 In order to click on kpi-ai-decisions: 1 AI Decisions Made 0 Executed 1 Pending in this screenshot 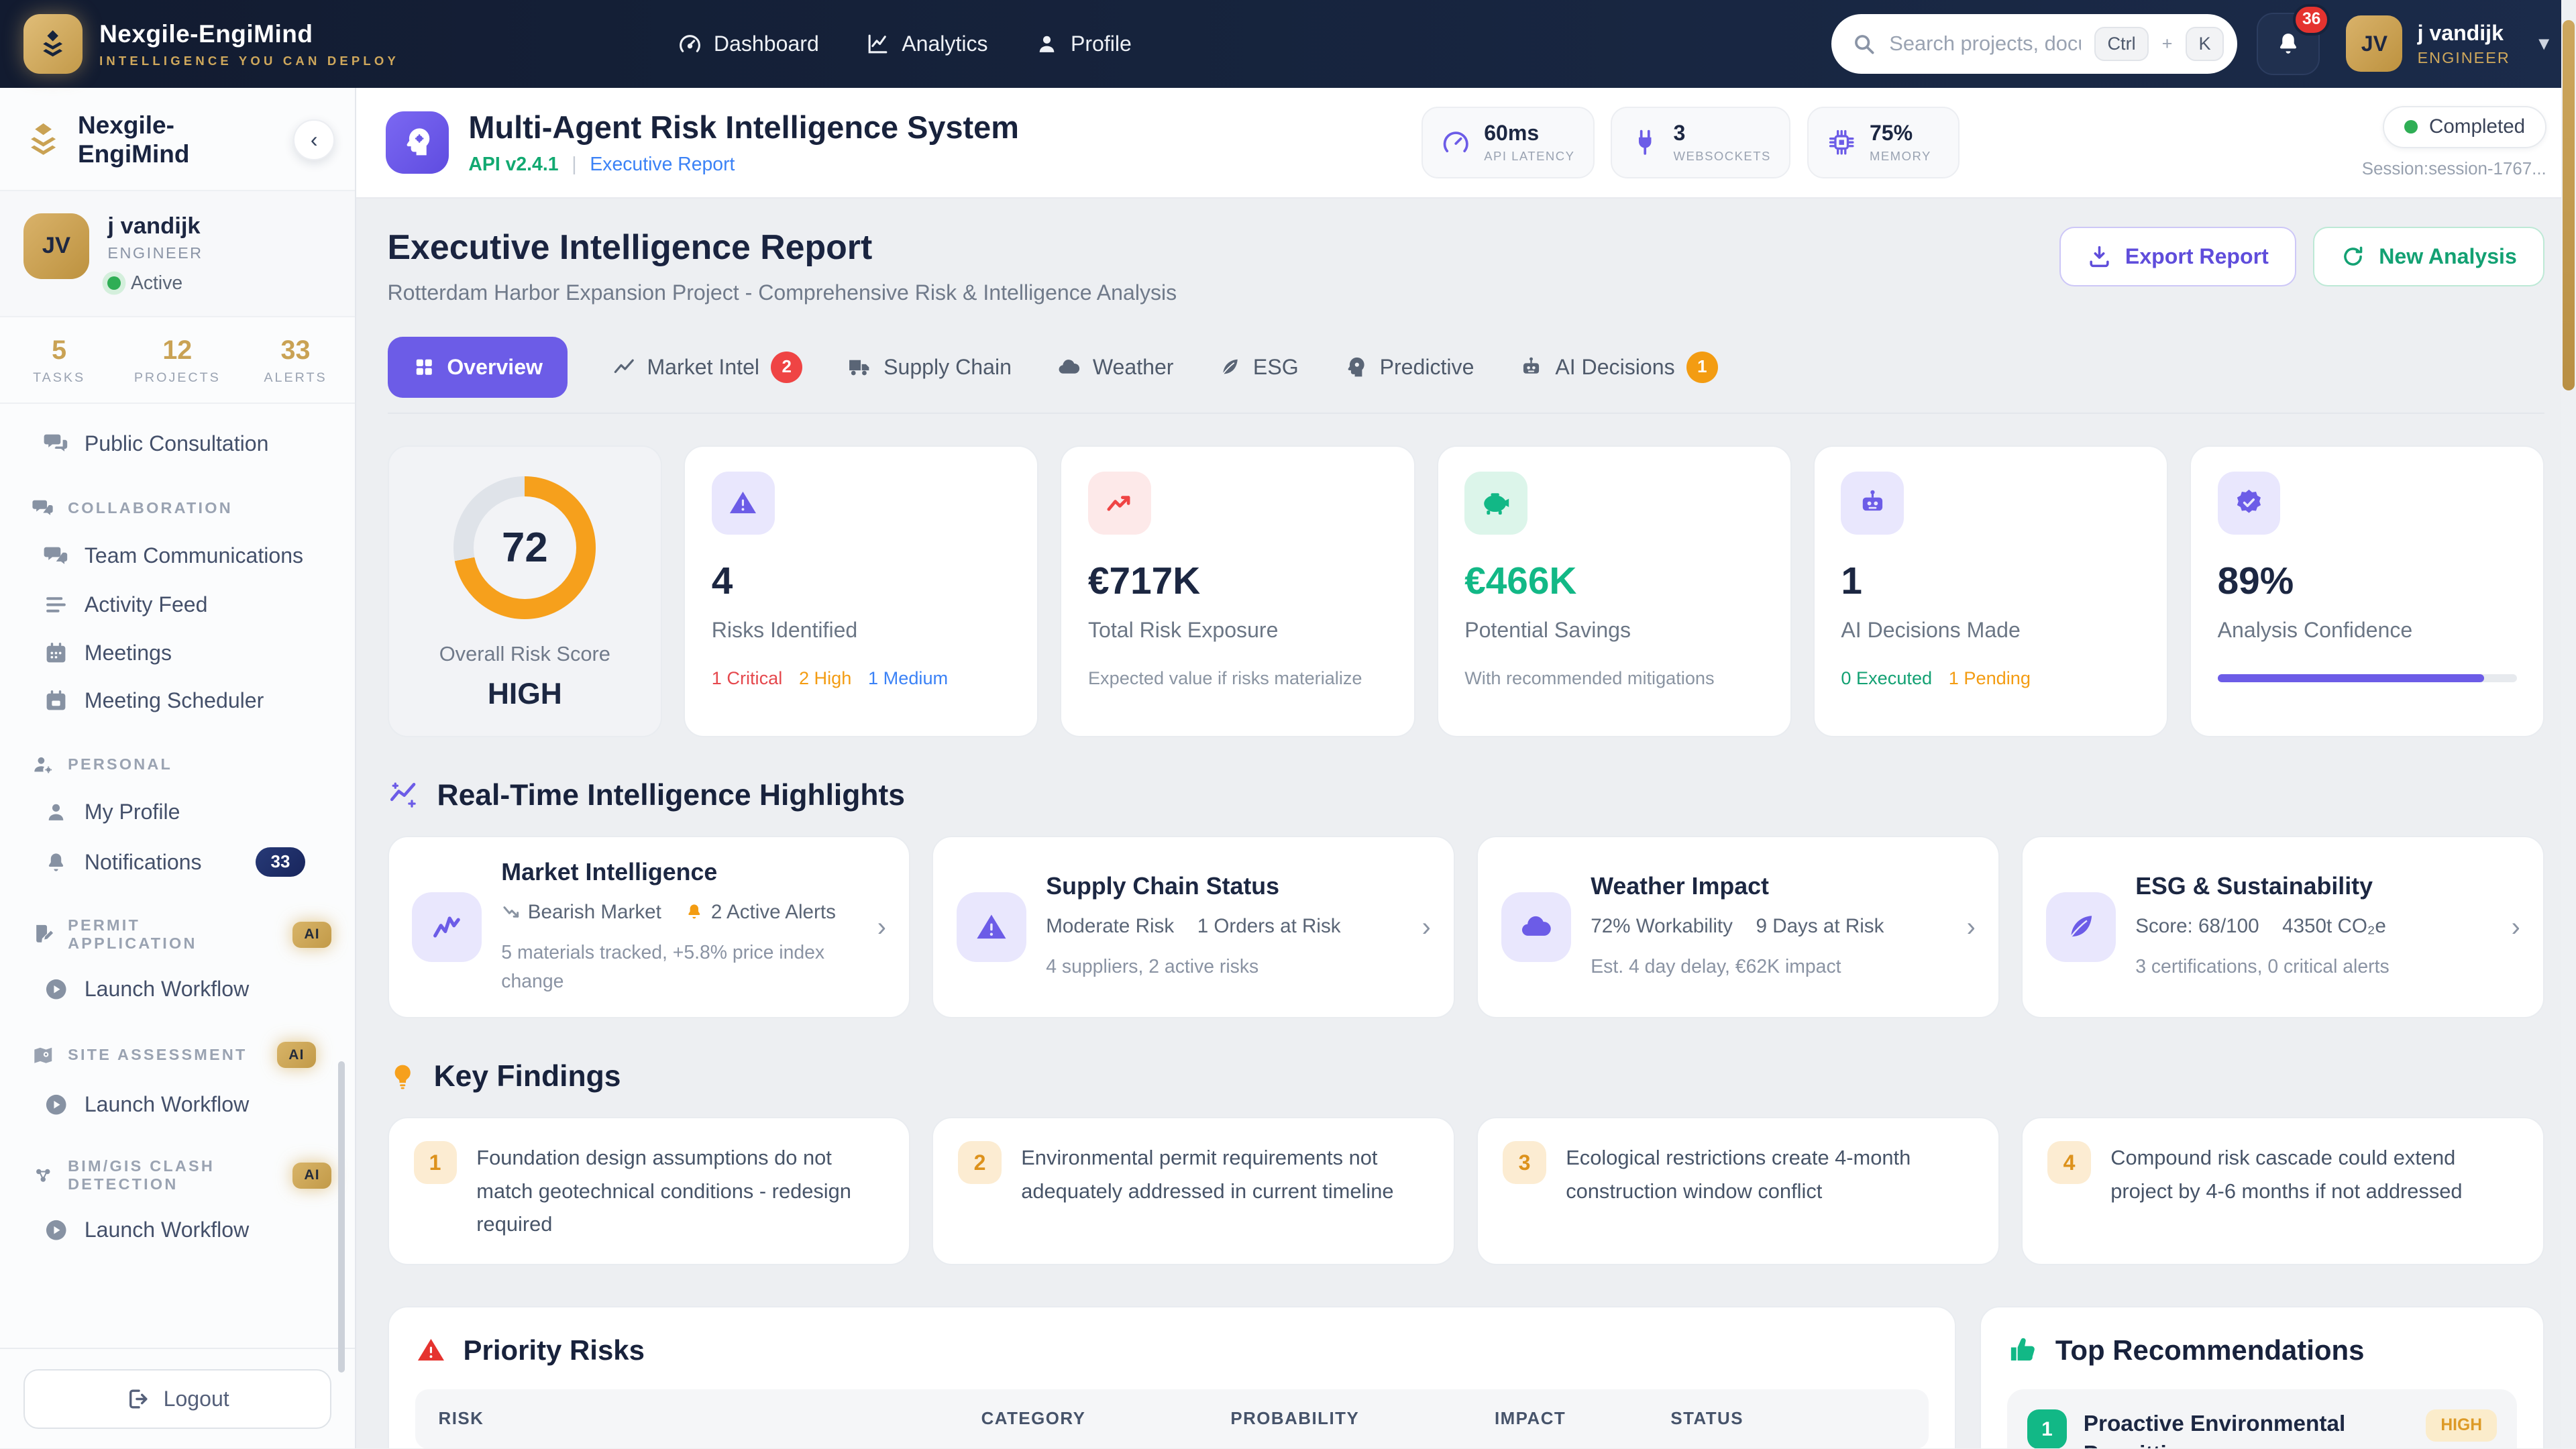, I will do `click(1991, 591)`.